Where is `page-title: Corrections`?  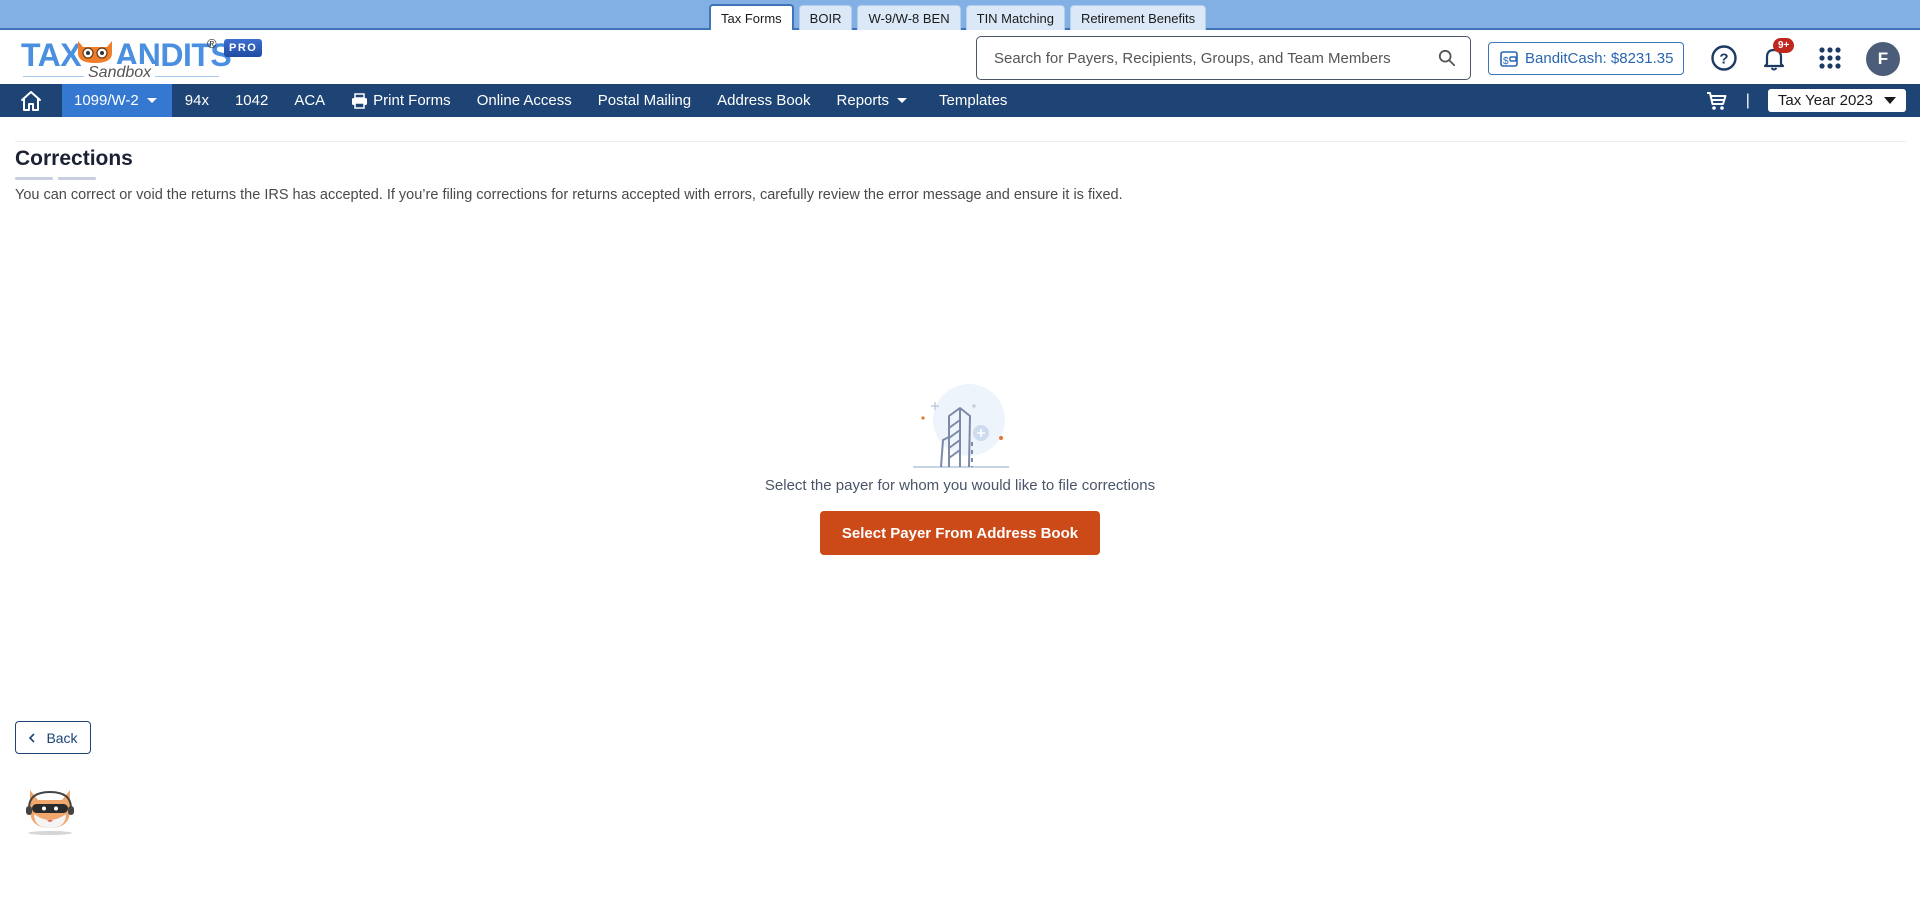 page-title: Corrections is located at coordinates (74, 158).